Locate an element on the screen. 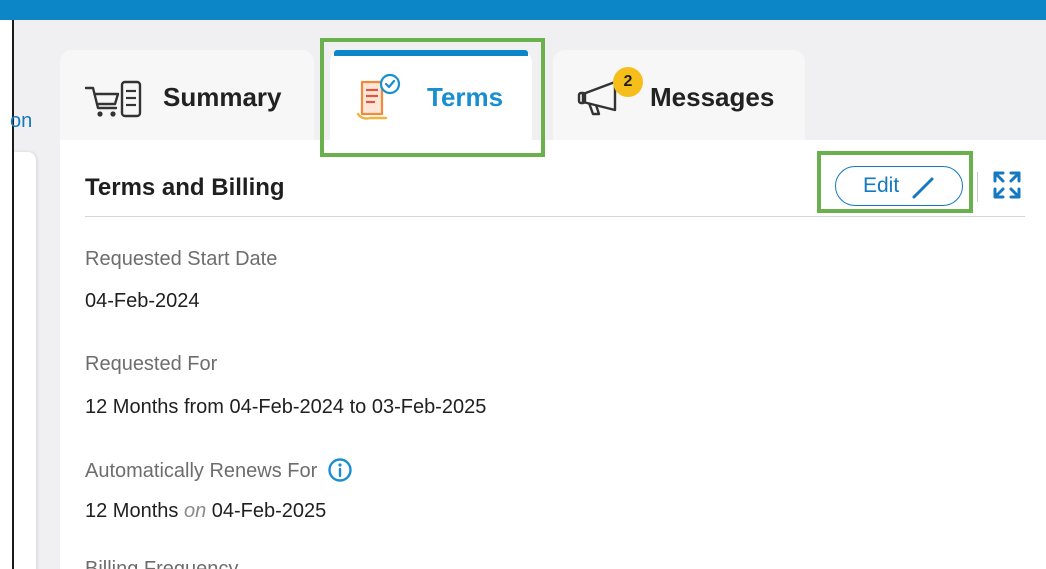 The image size is (1046, 569). tab-summary: Summary is located at coordinates (187, 96).